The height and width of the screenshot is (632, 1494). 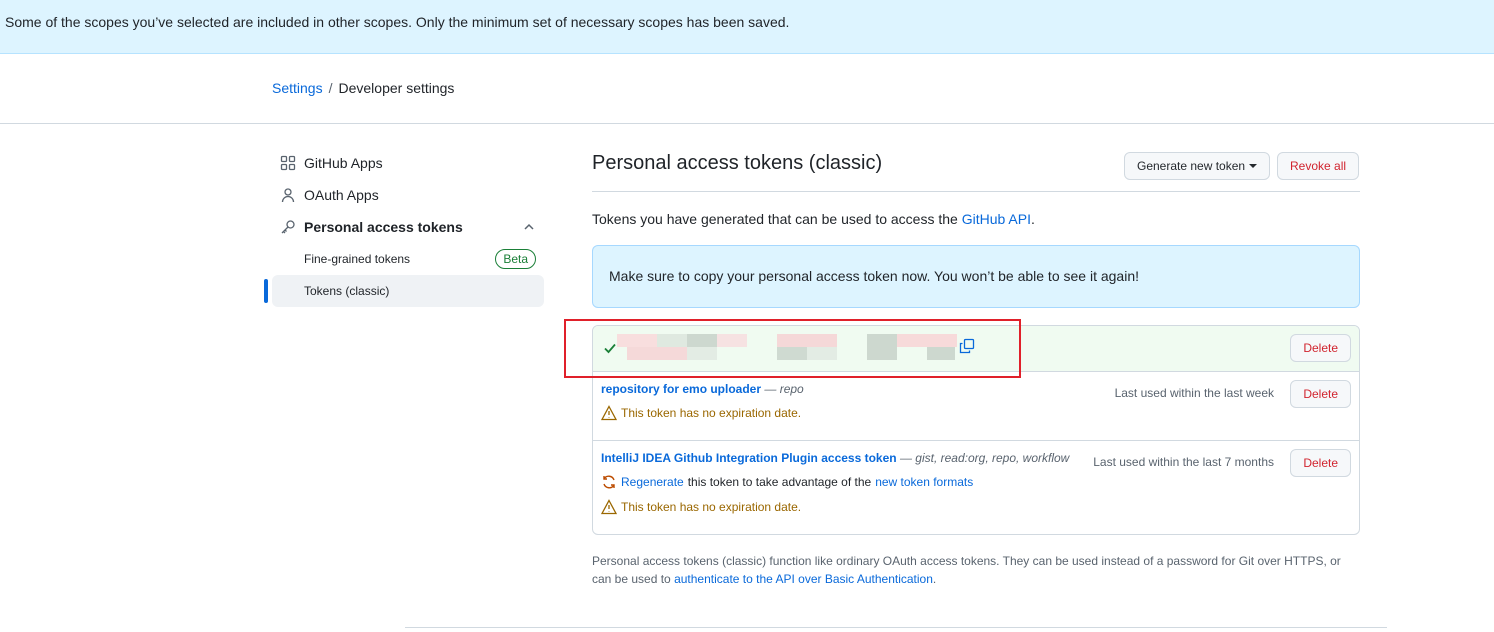 What do you see at coordinates (297, 88) in the screenshot?
I see `breadcrumb-settings-link: Settings` at bounding box center [297, 88].